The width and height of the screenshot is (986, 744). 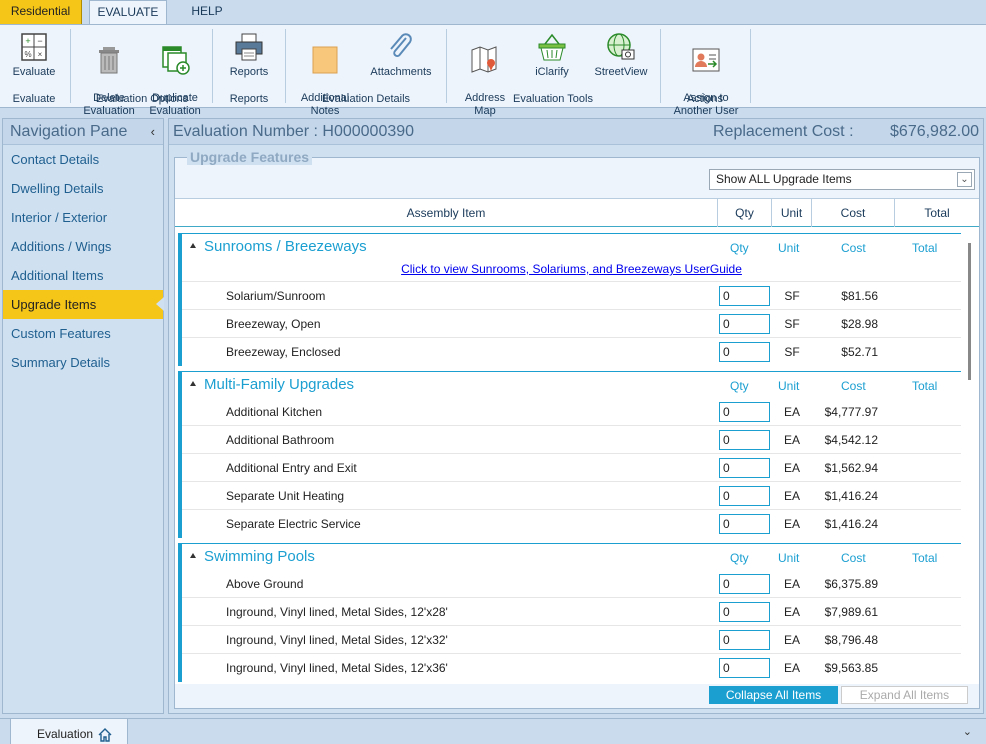 I want to click on group-title: Sunrooms / Breezeways, so click(x=285, y=246).